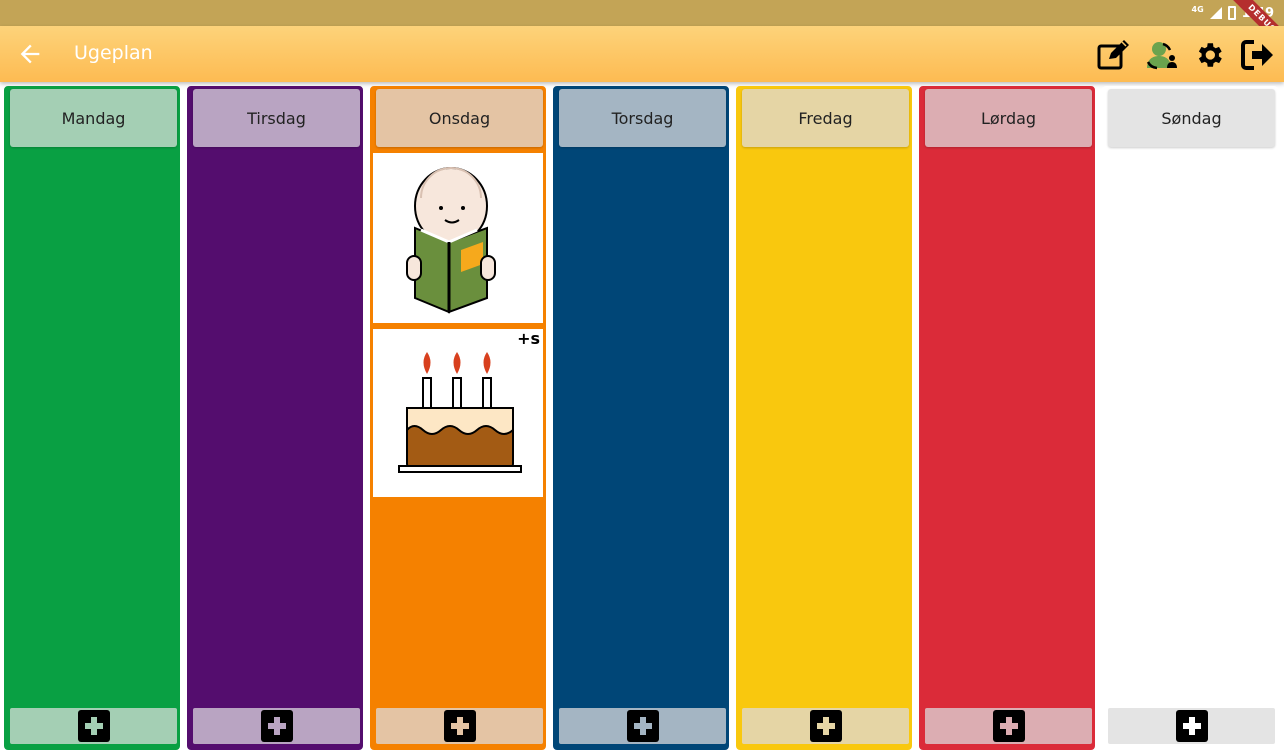  What do you see at coordinates (113, 53) in the screenshot?
I see `page-title: Ugeplan` at bounding box center [113, 53].